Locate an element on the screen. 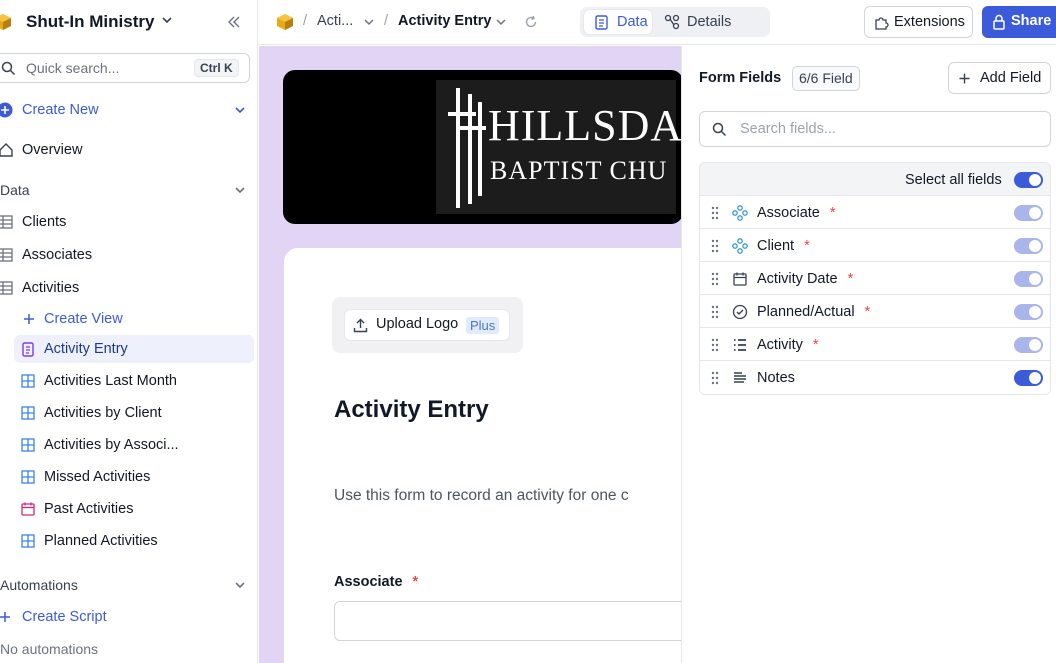 The image size is (1056, 663). sidebar-view-missed-activities: Missed Activities is located at coordinates (129, 477).